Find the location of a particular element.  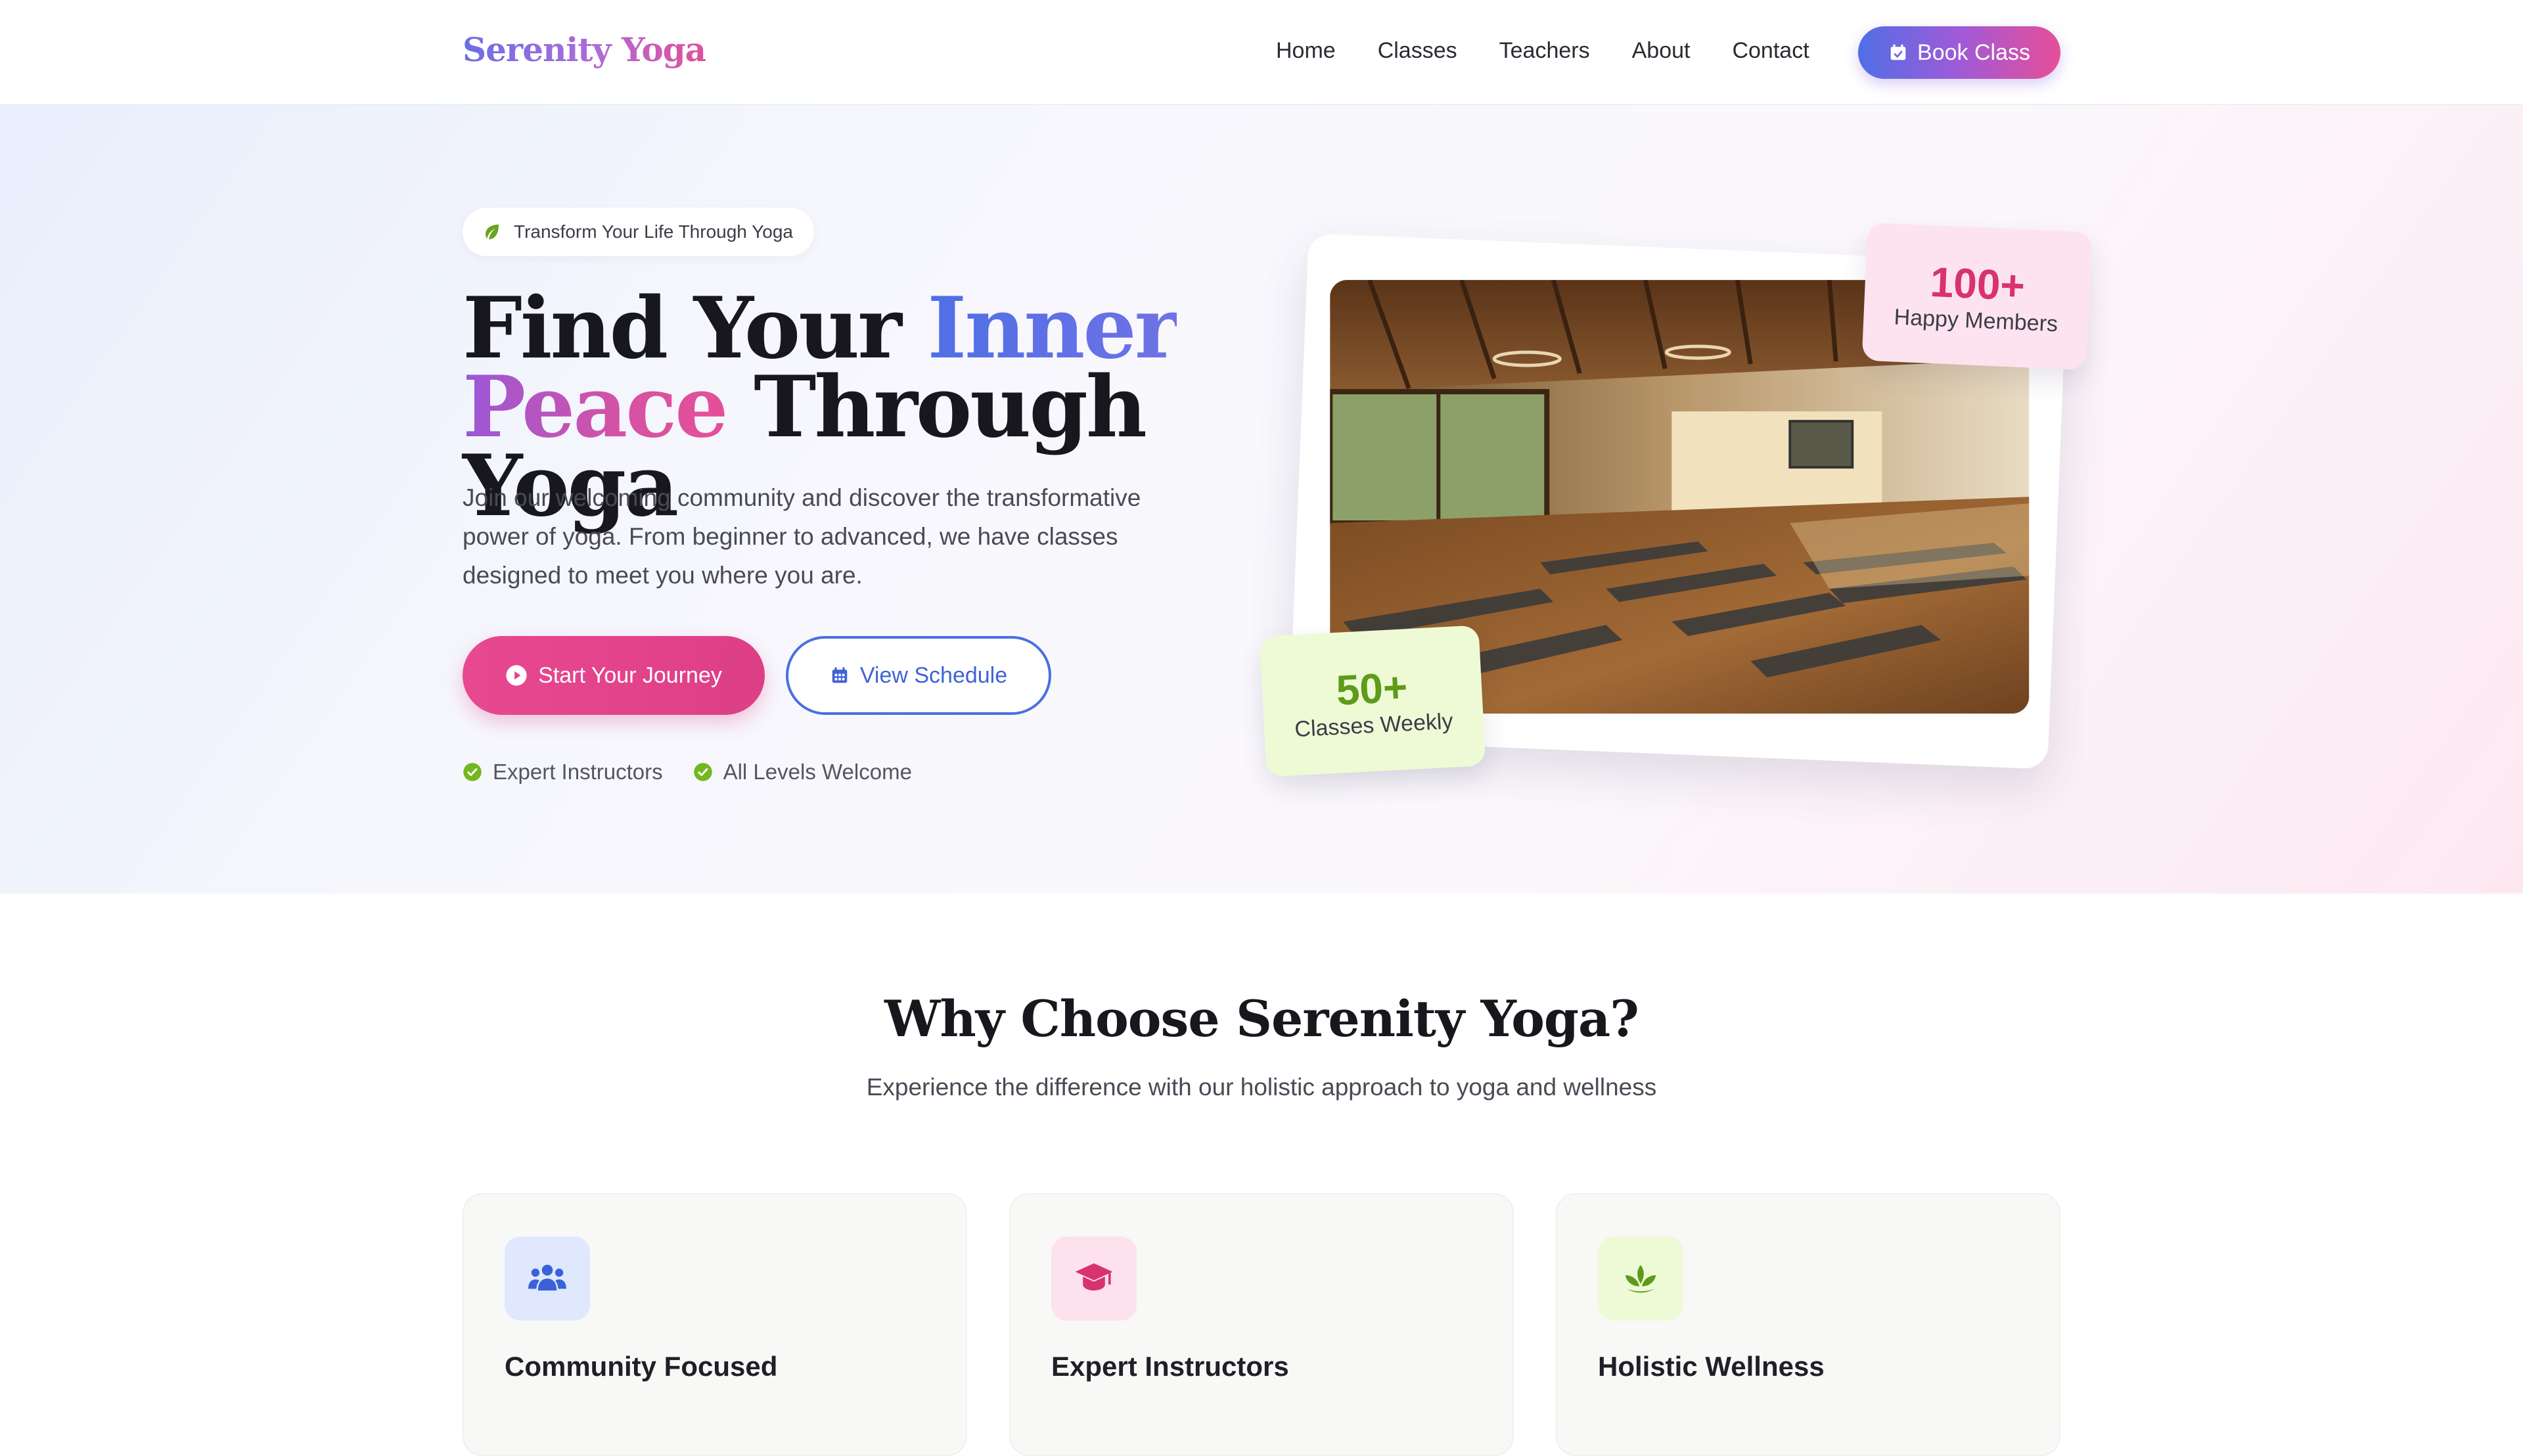

start-journey-button: Start Your Journey is located at coordinates (614, 675).